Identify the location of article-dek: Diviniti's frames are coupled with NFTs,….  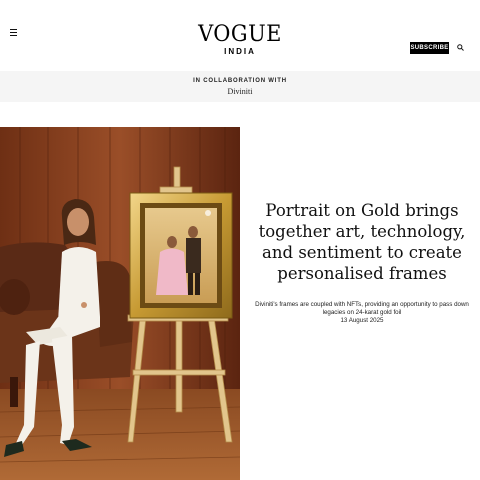
(362, 308).